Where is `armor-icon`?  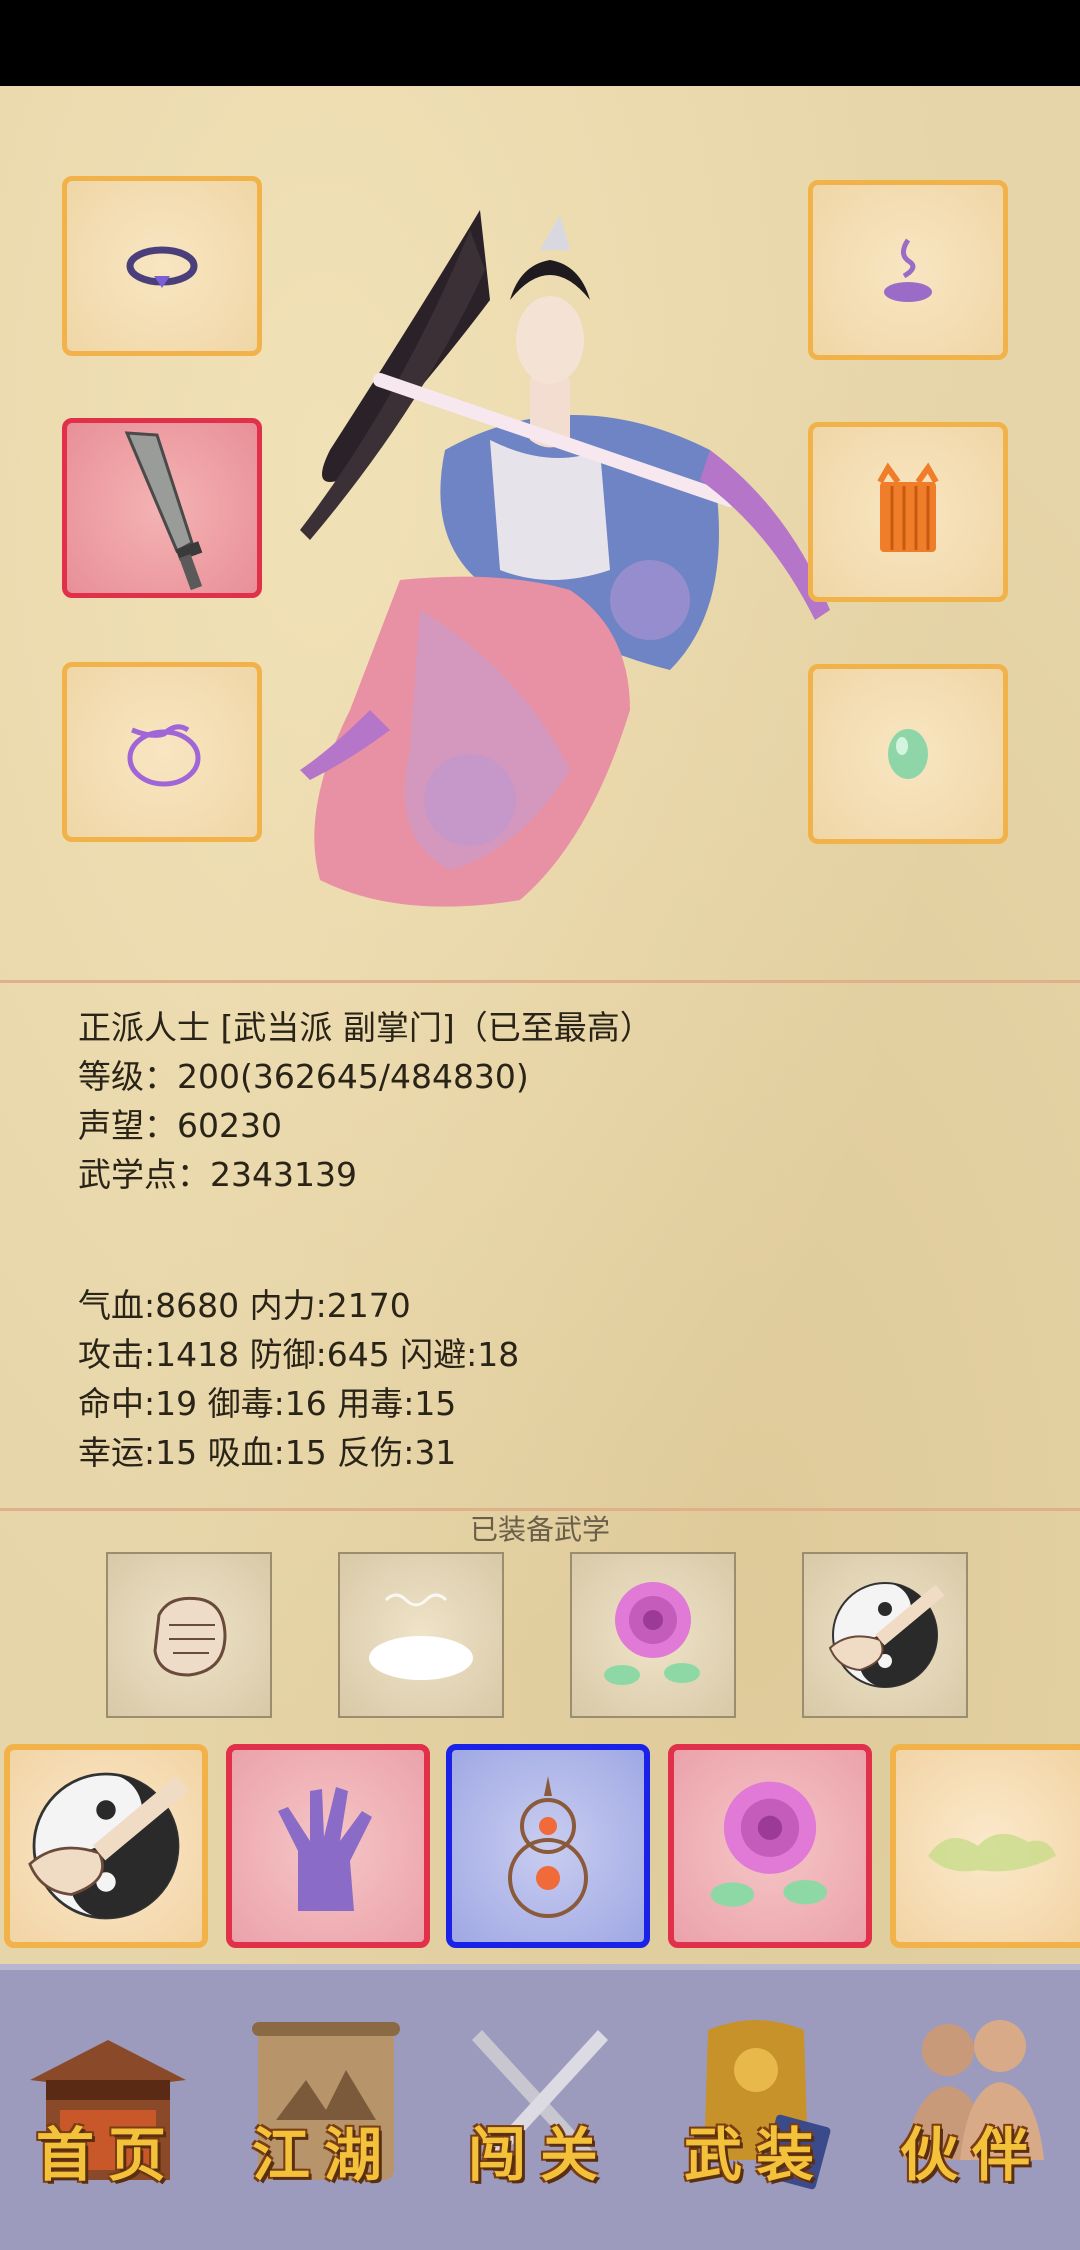 armor-icon is located at coordinates (908, 507).